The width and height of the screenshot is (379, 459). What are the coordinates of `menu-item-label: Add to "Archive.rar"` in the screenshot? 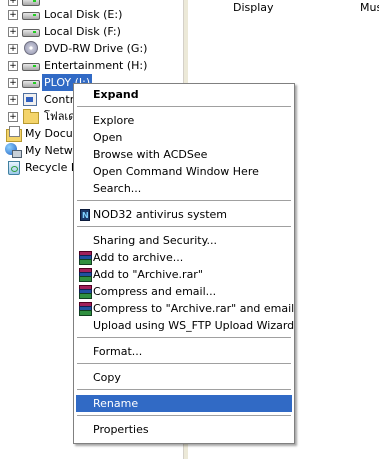 It's located at (148, 274).